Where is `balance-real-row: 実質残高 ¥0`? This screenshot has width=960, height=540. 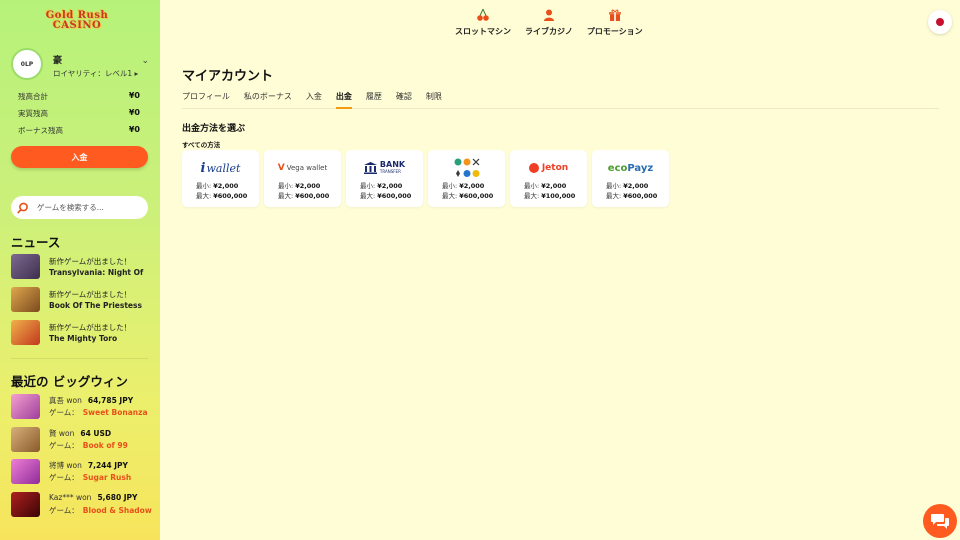
balance-real-row: 実質残高 ¥0 is located at coordinates (79, 113).